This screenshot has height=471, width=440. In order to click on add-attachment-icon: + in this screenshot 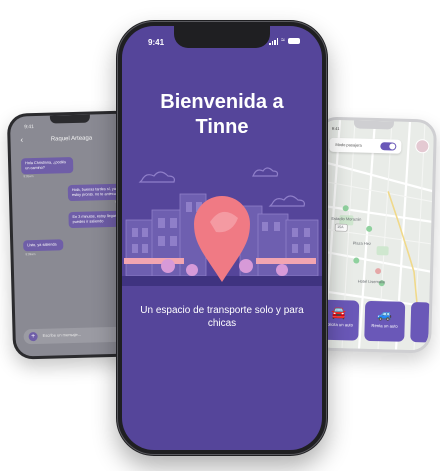, I will do `click(33, 336)`.